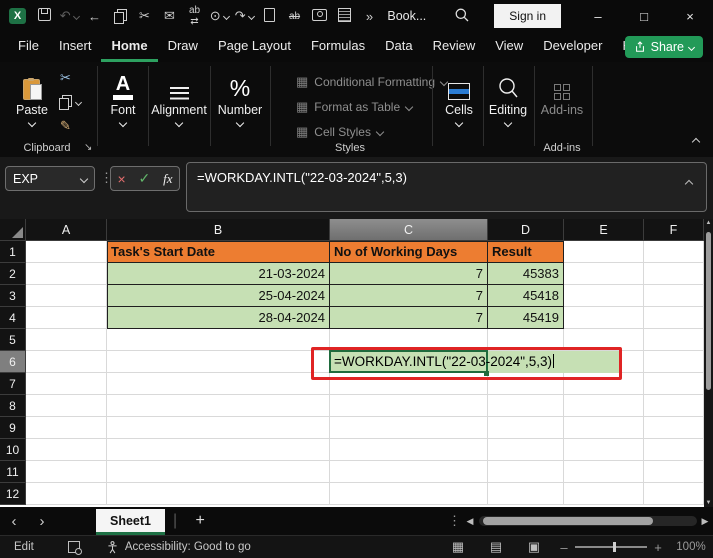  Describe the element at coordinates (708, 311) in the screenshot. I see `vertical-scroll-thumb` at that location.